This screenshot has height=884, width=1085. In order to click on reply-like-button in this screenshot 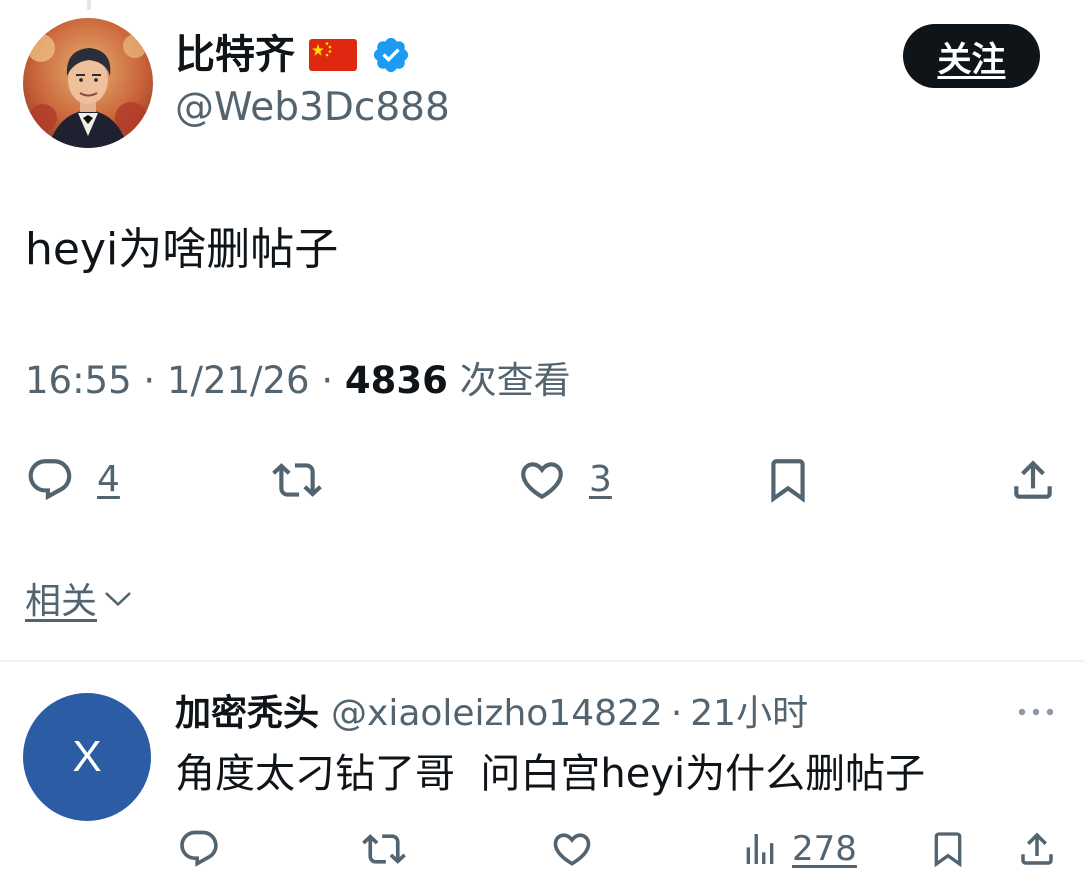, I will do `click(572, 849)`.